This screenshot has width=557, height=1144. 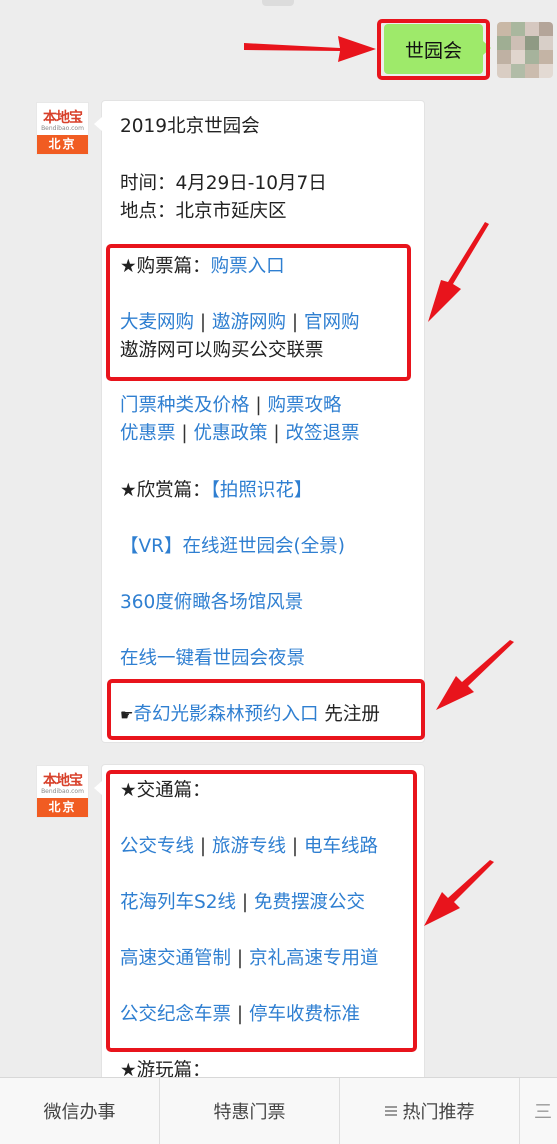 What do you see at coordinates (175, 958) in the screenshot?
I see `highway-control-link: 高速交通管制` at bounding box center [175, 958].